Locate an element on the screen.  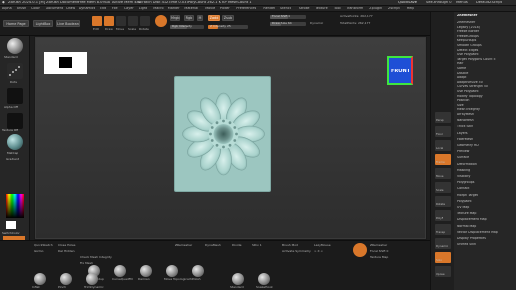
dynamic-toggle: Dynamic is located at coordinates (316, 23).